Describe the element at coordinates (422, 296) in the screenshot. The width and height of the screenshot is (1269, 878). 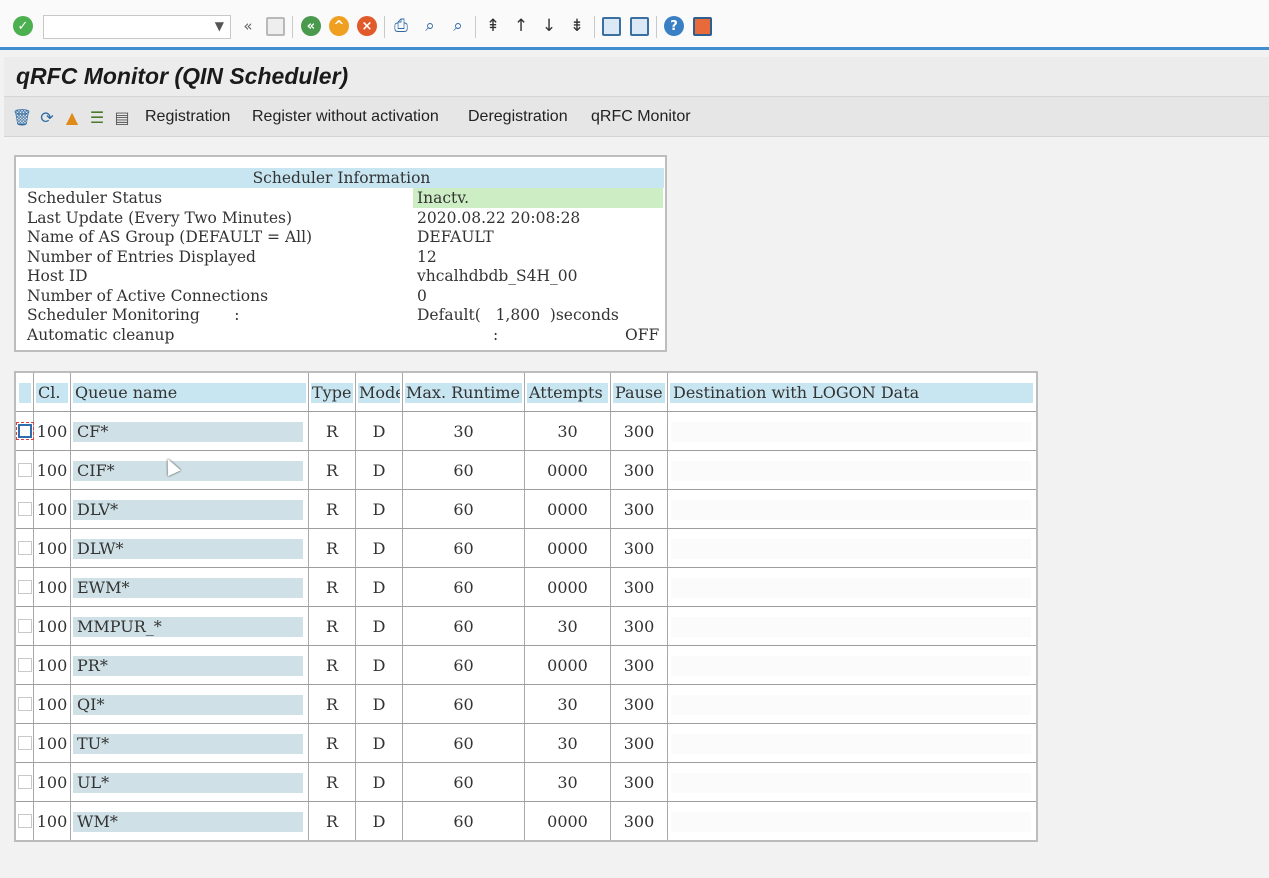
I see `info-value: 0` at that location.